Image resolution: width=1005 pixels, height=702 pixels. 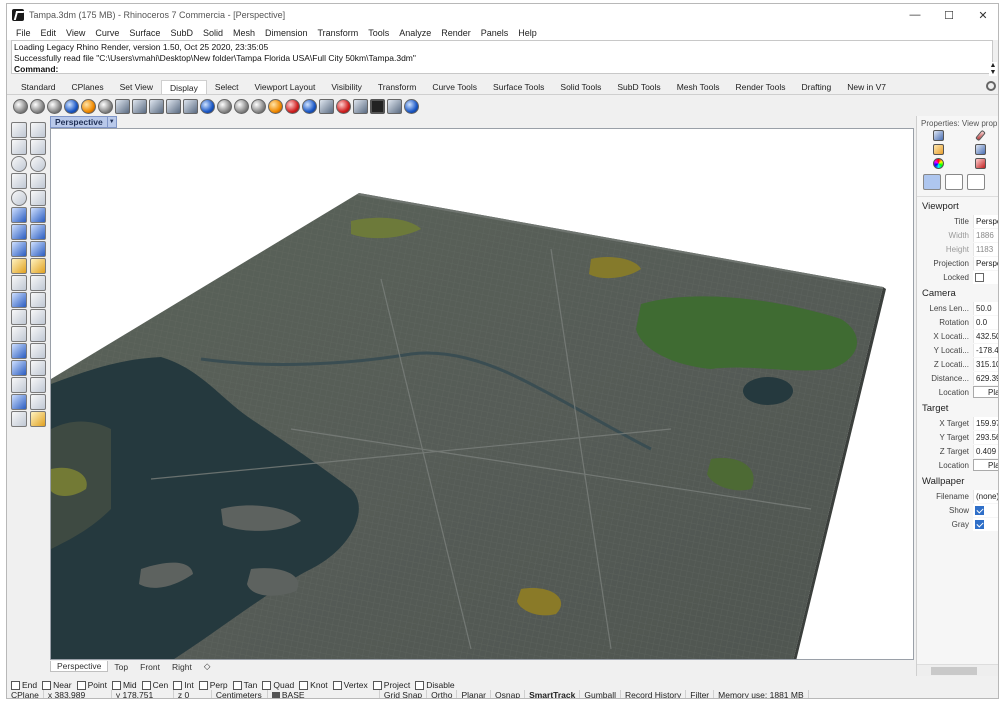 What do you see at coordinates (938, 149) in the screenshot?
I see `folder-icon` at bounding box center [938, 149].